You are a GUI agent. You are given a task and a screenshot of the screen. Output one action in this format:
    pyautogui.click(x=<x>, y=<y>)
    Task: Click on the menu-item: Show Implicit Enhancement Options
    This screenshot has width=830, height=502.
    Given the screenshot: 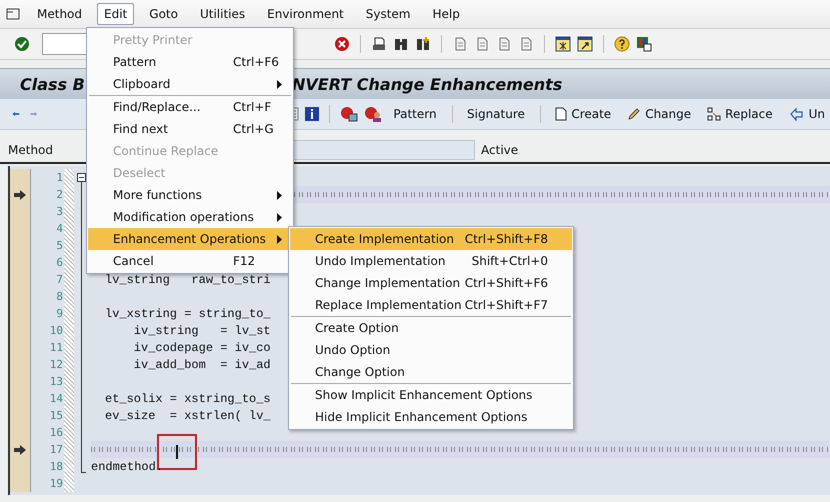 What is the action you would take?
    pyautogui.click(x=431, y=395)
    